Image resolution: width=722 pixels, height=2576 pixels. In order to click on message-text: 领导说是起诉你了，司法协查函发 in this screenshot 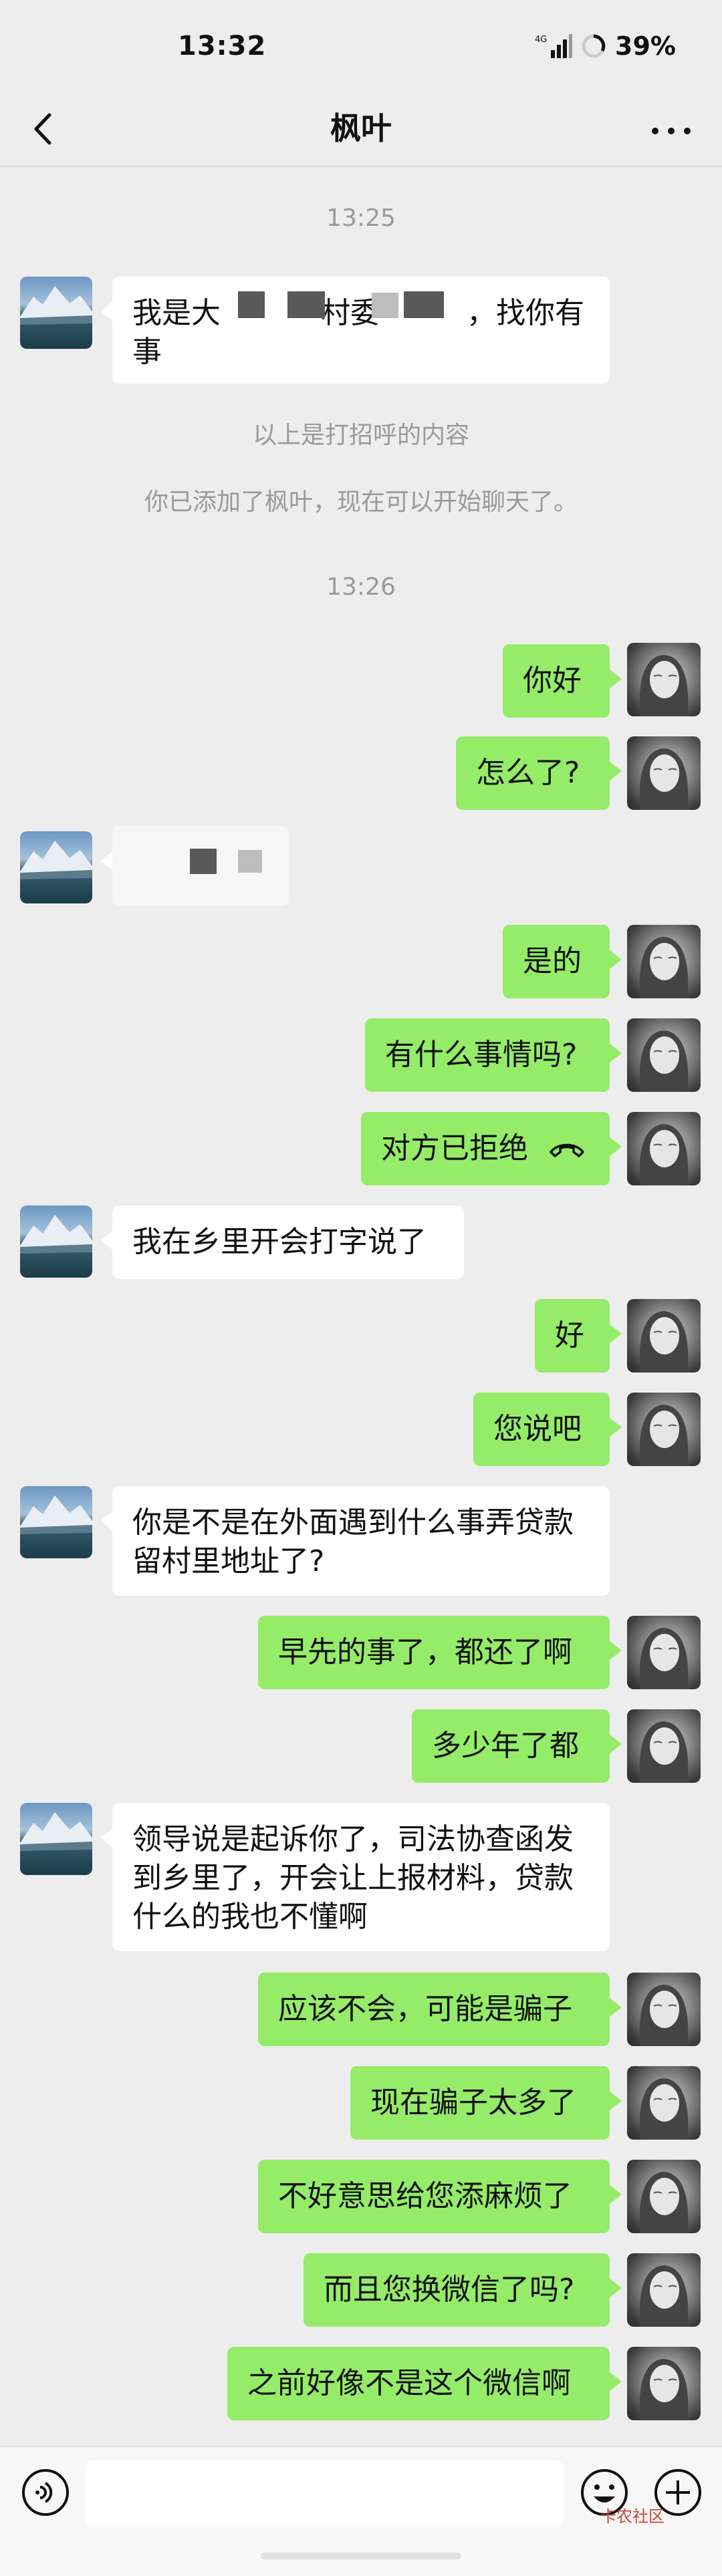, I will do `click(353, 1839)`.